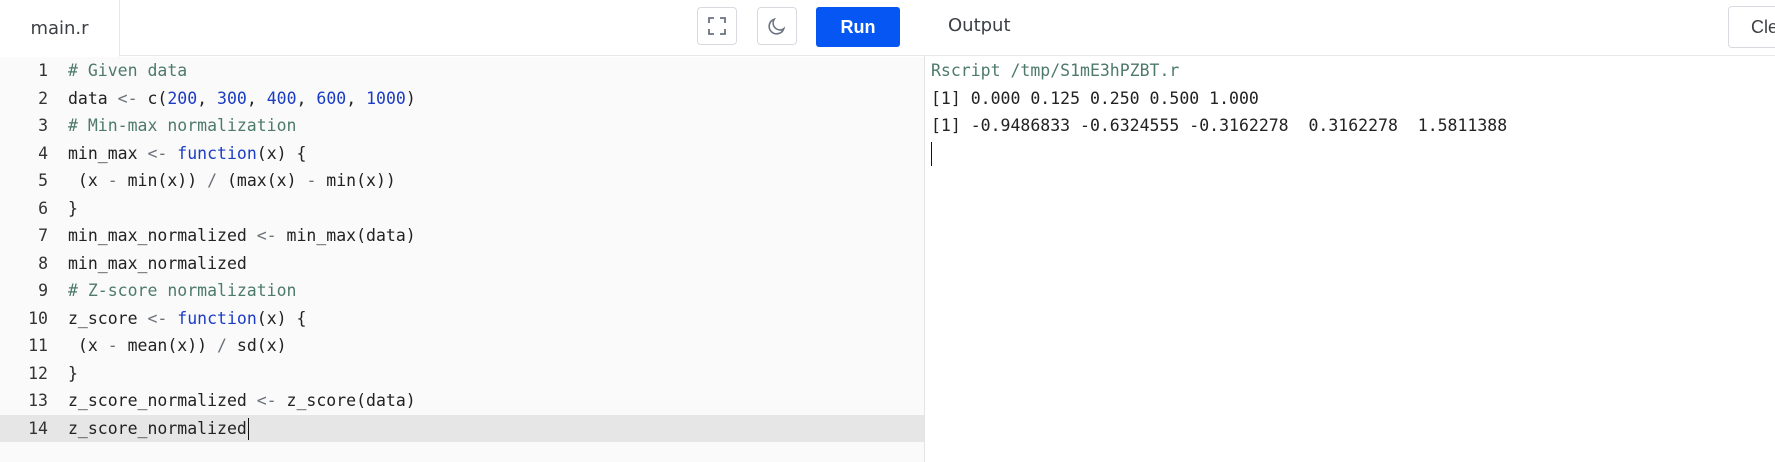 The height and width of the screenshot is (462, 1775). I want to click on code-line: 12}, so click(462, 374).